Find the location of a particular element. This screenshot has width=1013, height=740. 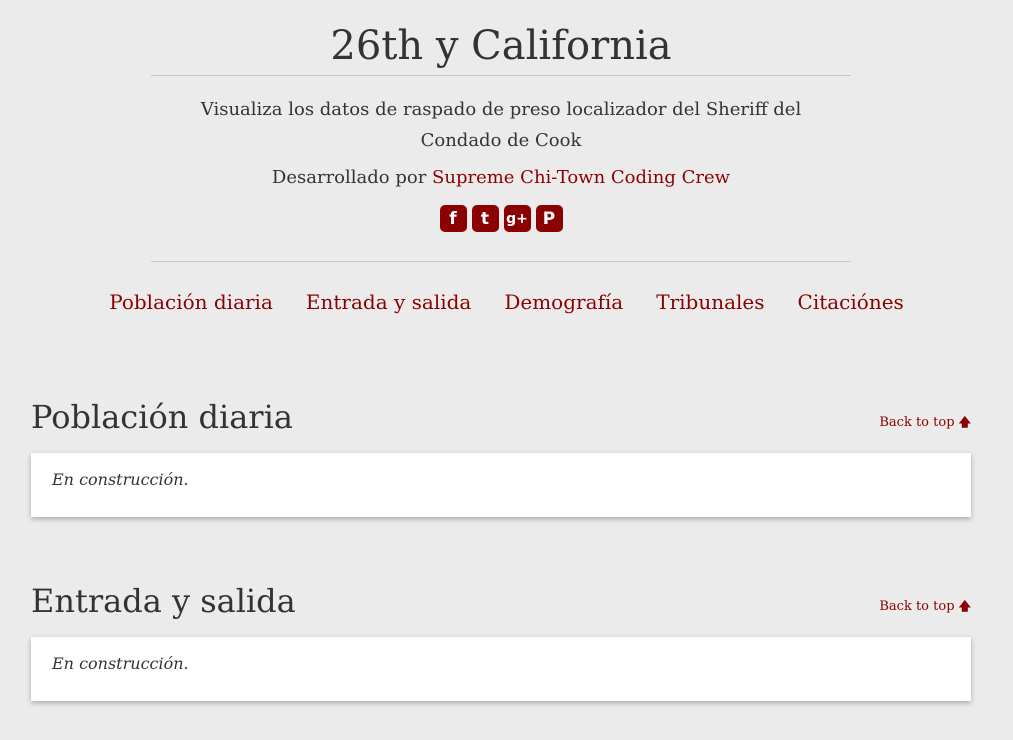

site-title: 26th y California is located at coordinates (501, 38).